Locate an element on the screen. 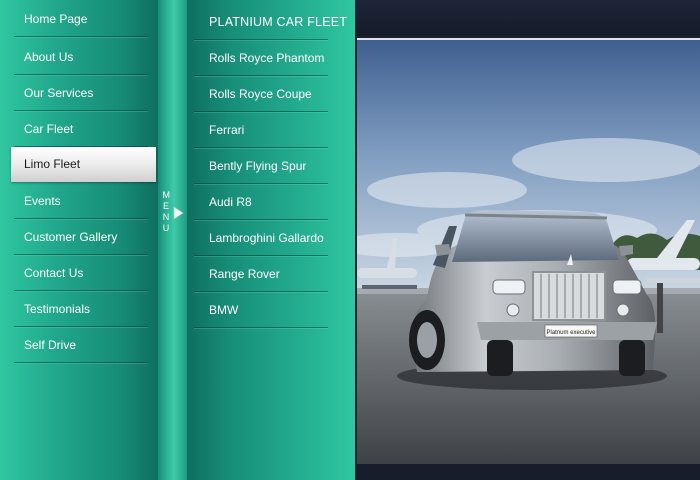 Image resolution: width=700 pixels, height=480 pixels. submenu-item-ferrari: Ferrari is located at coordinates (261, 130).